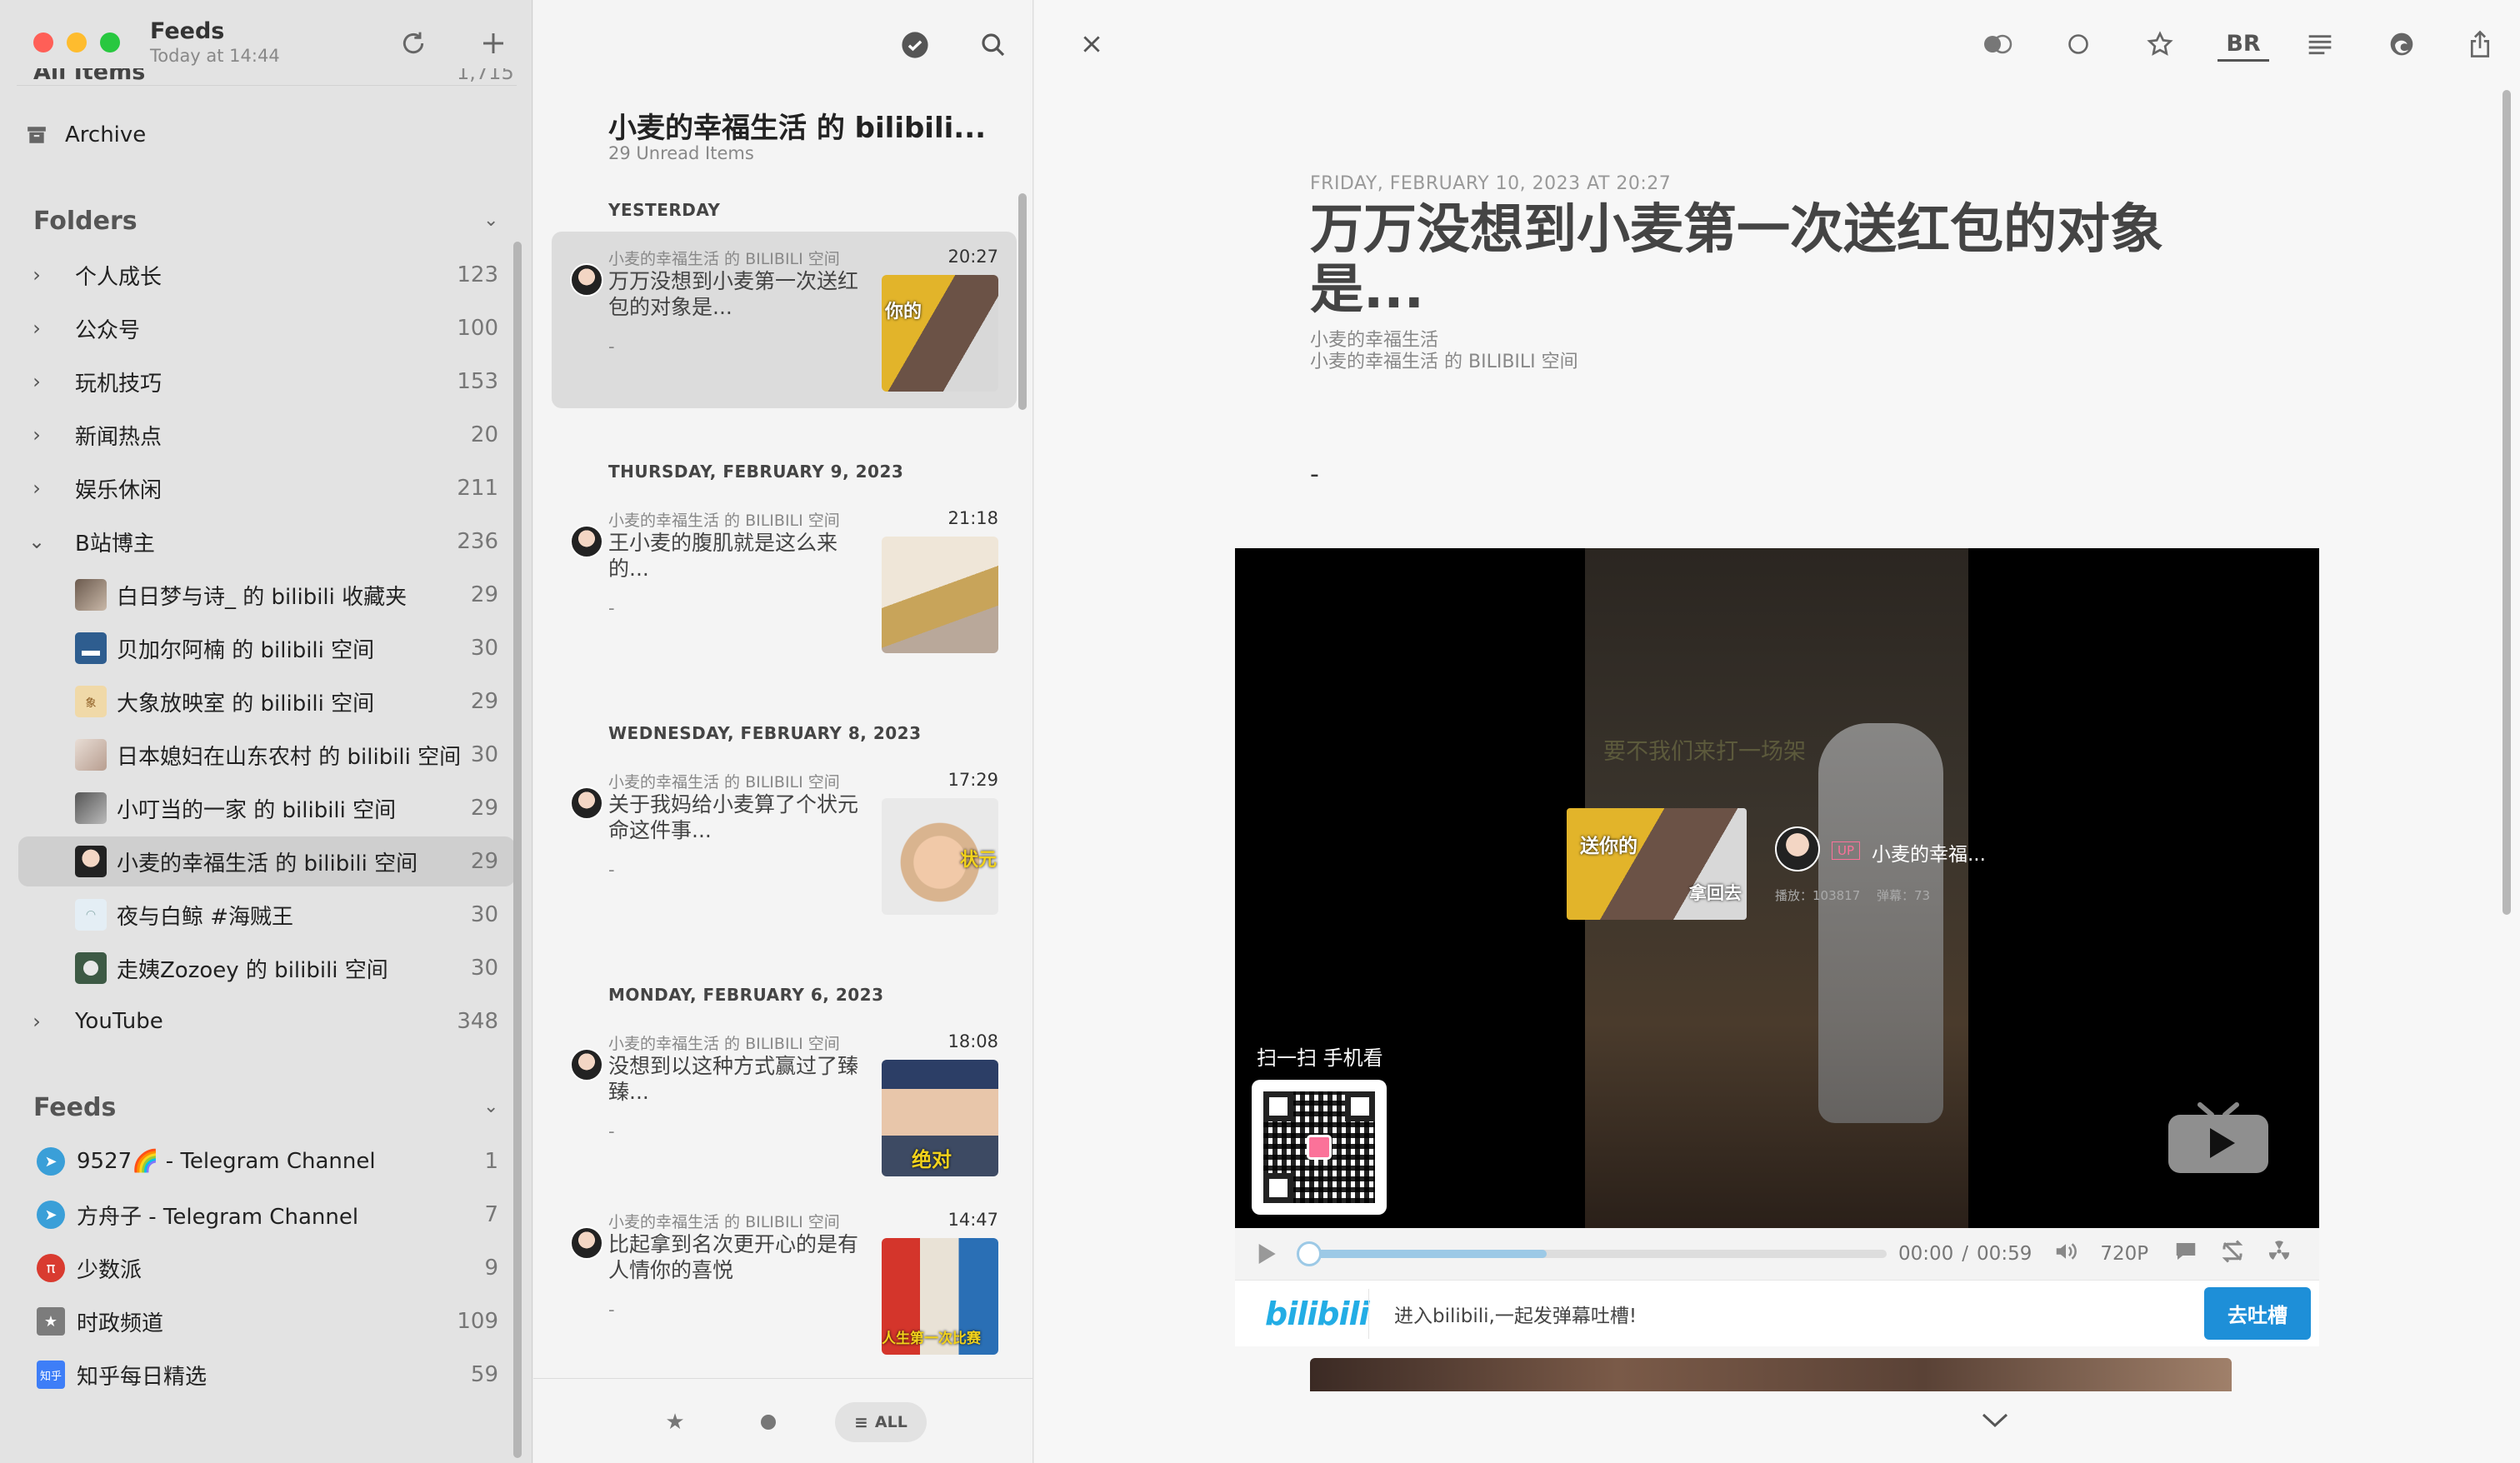 The image size is (2520, 1463). What do you see at coordinates (85, 221) in the screenshot?
I see `folders-header: Folders` at bounding box center [85, 221].